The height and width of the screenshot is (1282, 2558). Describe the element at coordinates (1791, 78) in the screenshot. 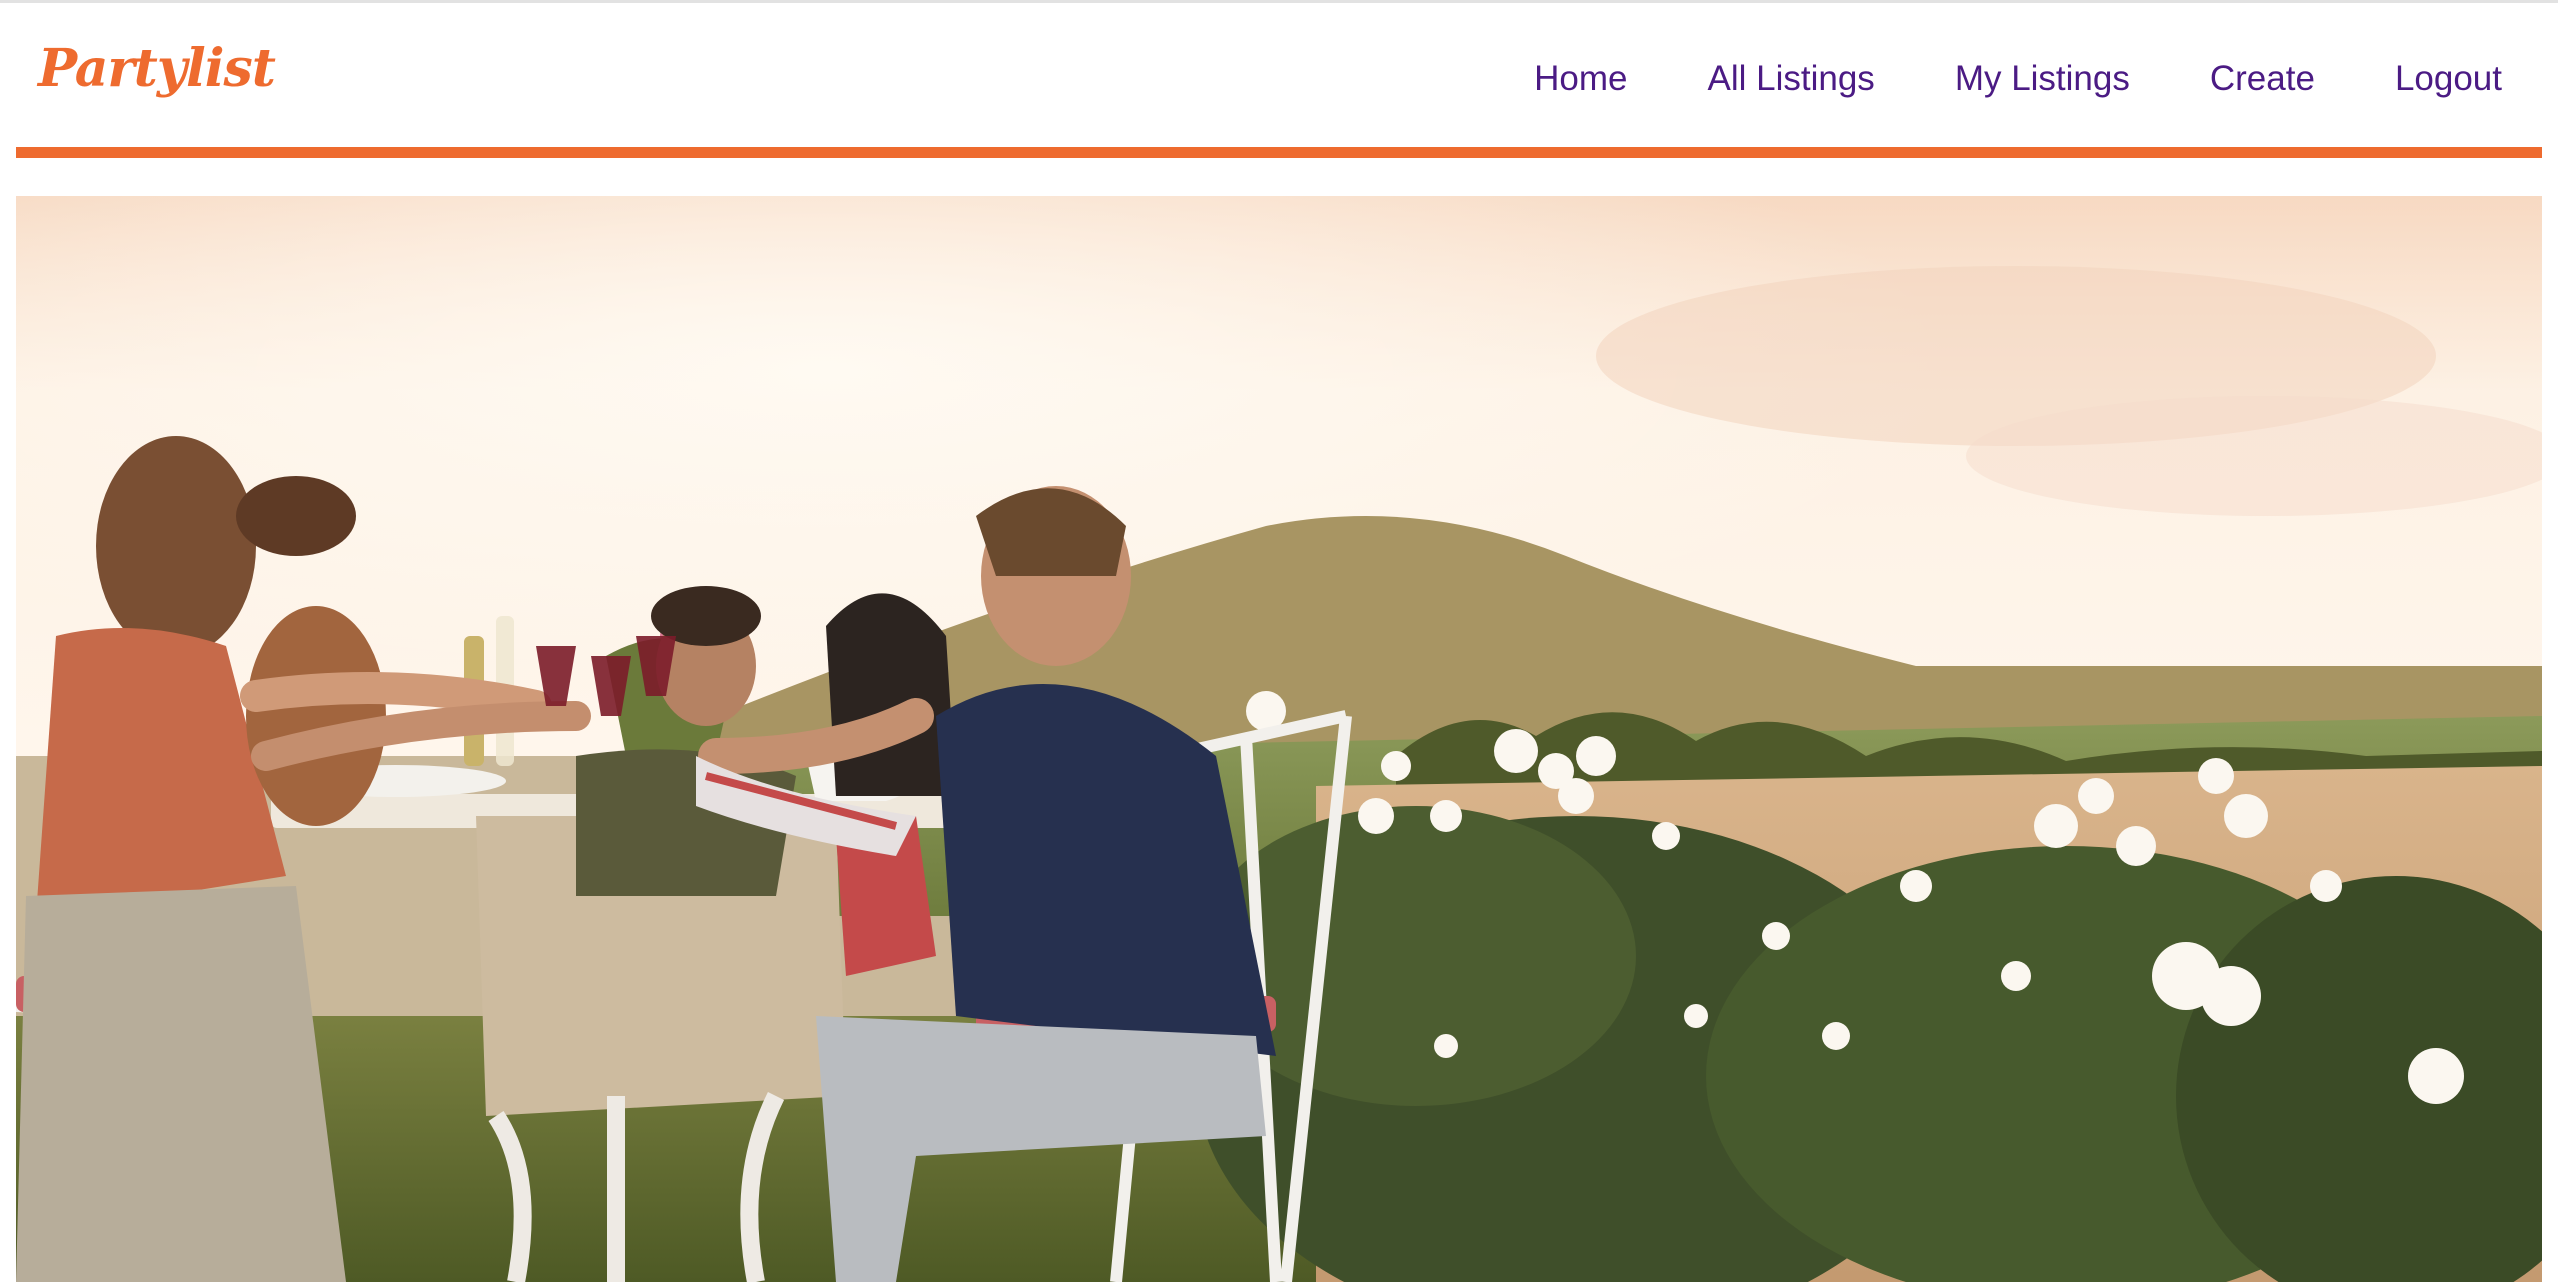

I see `nav-all-listings-link: All Listings` at that location.